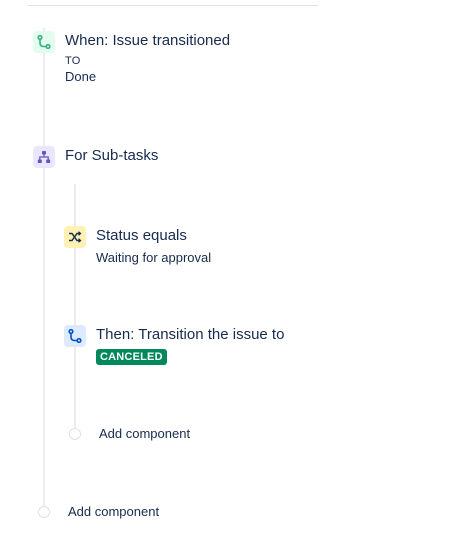 Image resolution: width=472 pixels, height=541 pixels. Describe the element at coordinates (112, 155) in the screenshot. I see `branch-title: For Sub-tasks` at that location.